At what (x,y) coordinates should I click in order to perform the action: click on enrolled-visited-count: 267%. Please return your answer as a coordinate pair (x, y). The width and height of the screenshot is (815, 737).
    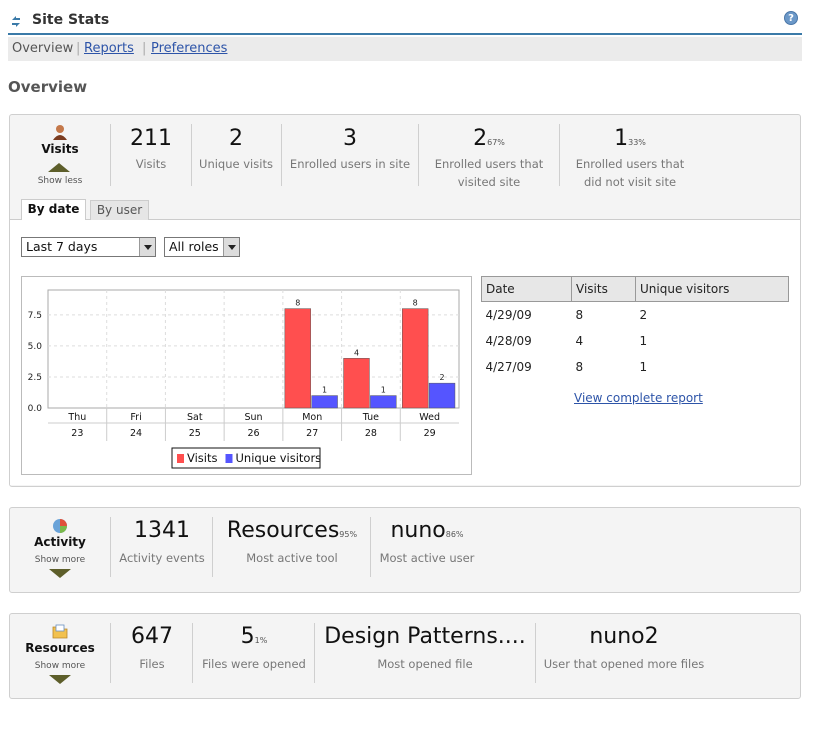
    Looking at the image, I should click on (489, 138).